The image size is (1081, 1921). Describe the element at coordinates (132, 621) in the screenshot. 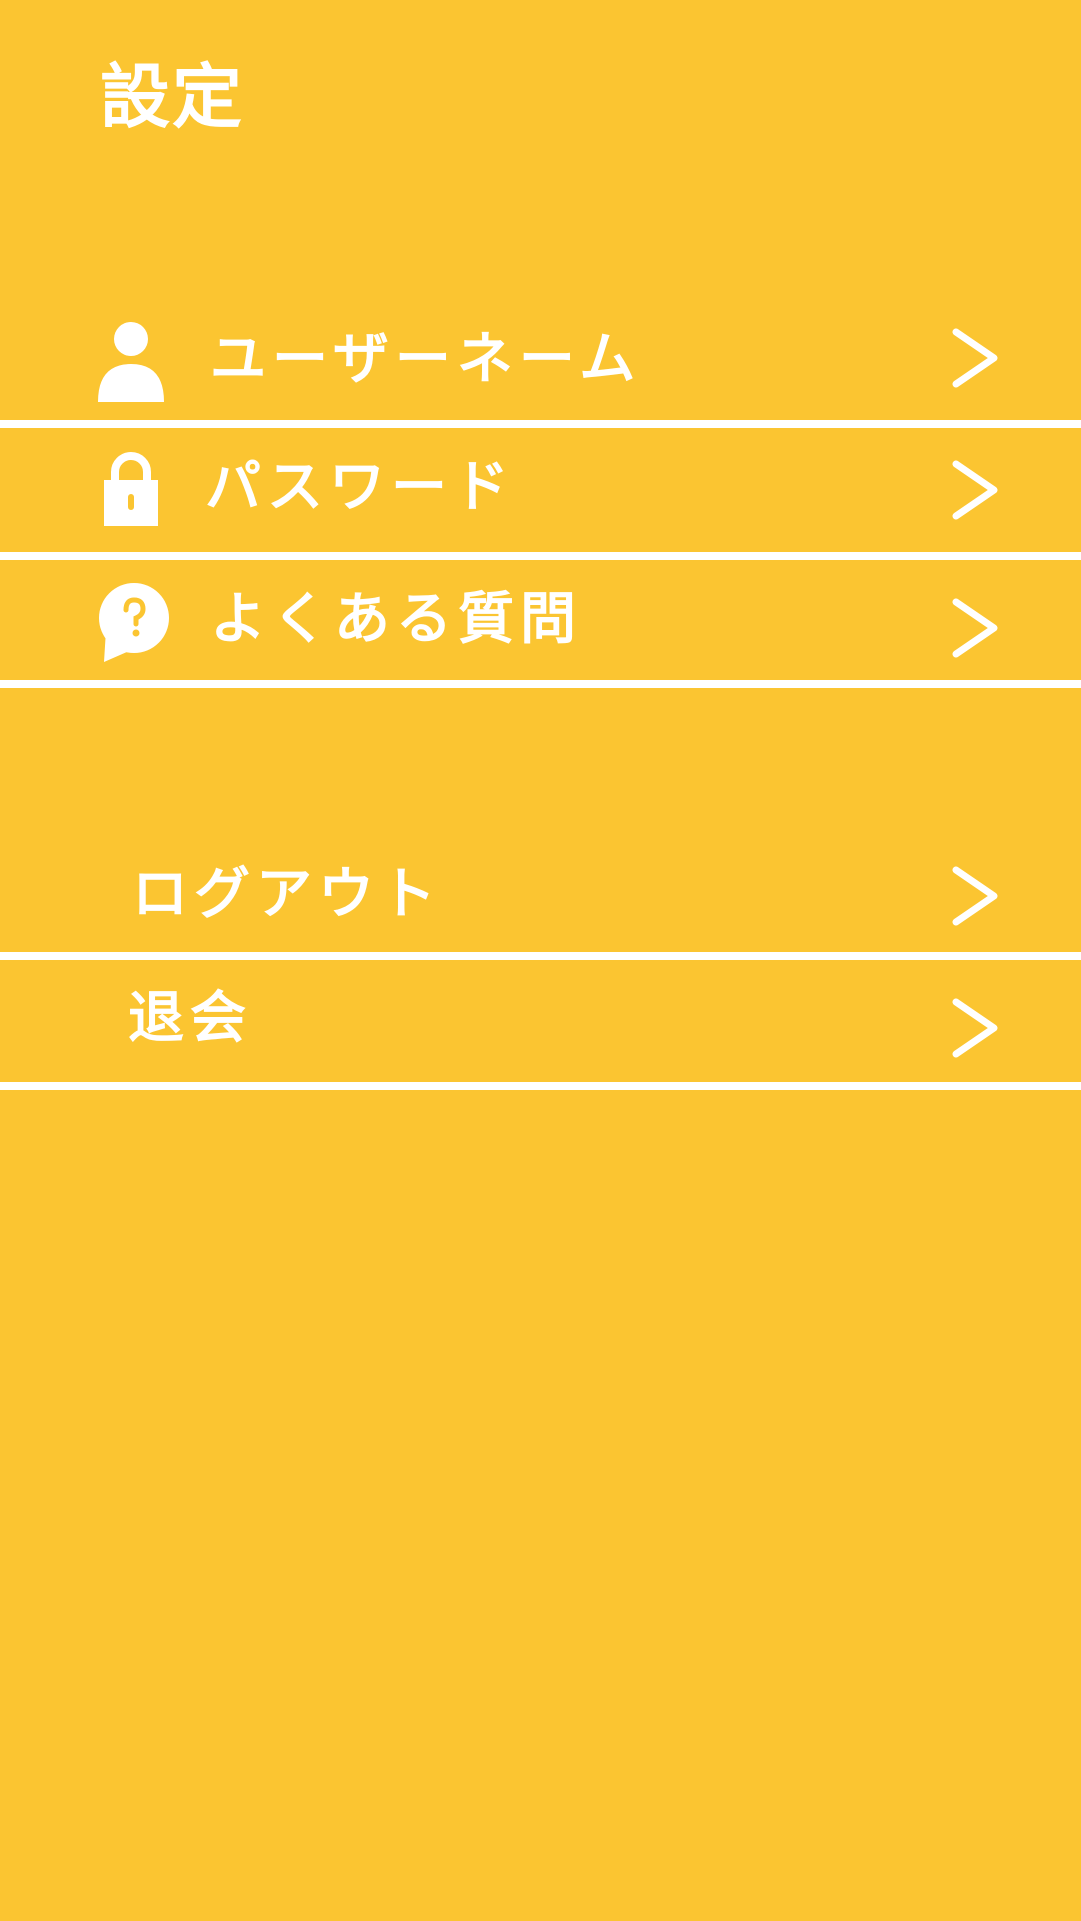

I see `faq-icon` at that location.